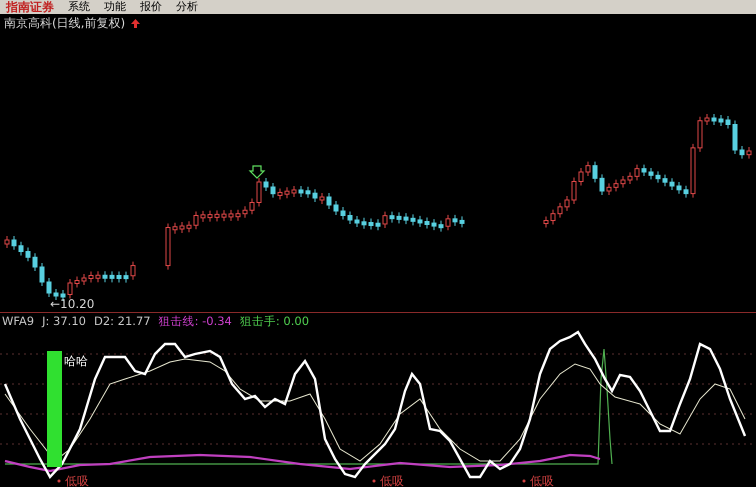 The image size is (756, 487). What do you see at coordinates (187, 7) in the screenshot?
I see `menu-item: 分析` at bounding box center [187, 7].